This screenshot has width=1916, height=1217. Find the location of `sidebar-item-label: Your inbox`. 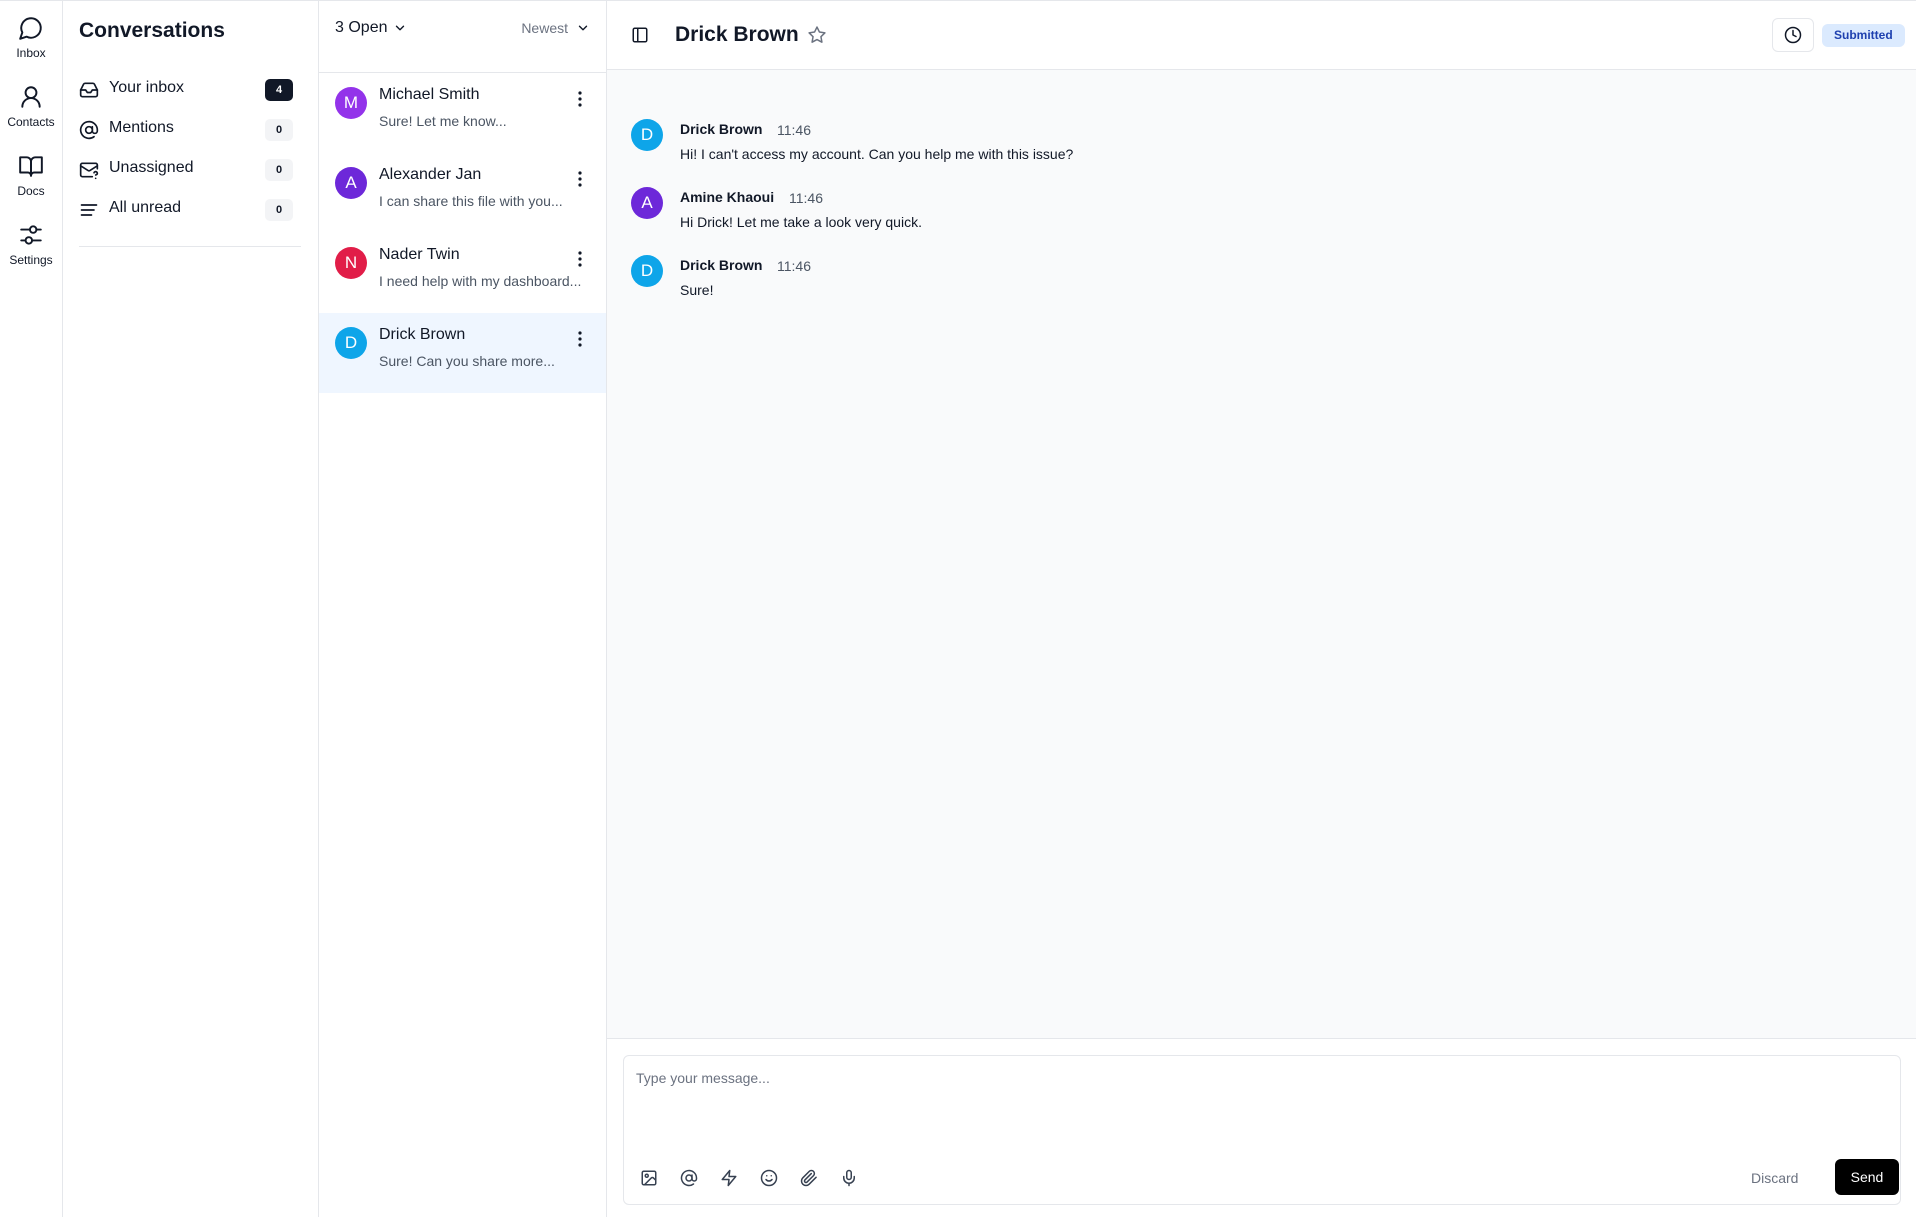

sidebar-item-label: Your inbox is located at coordinates (147, 87).